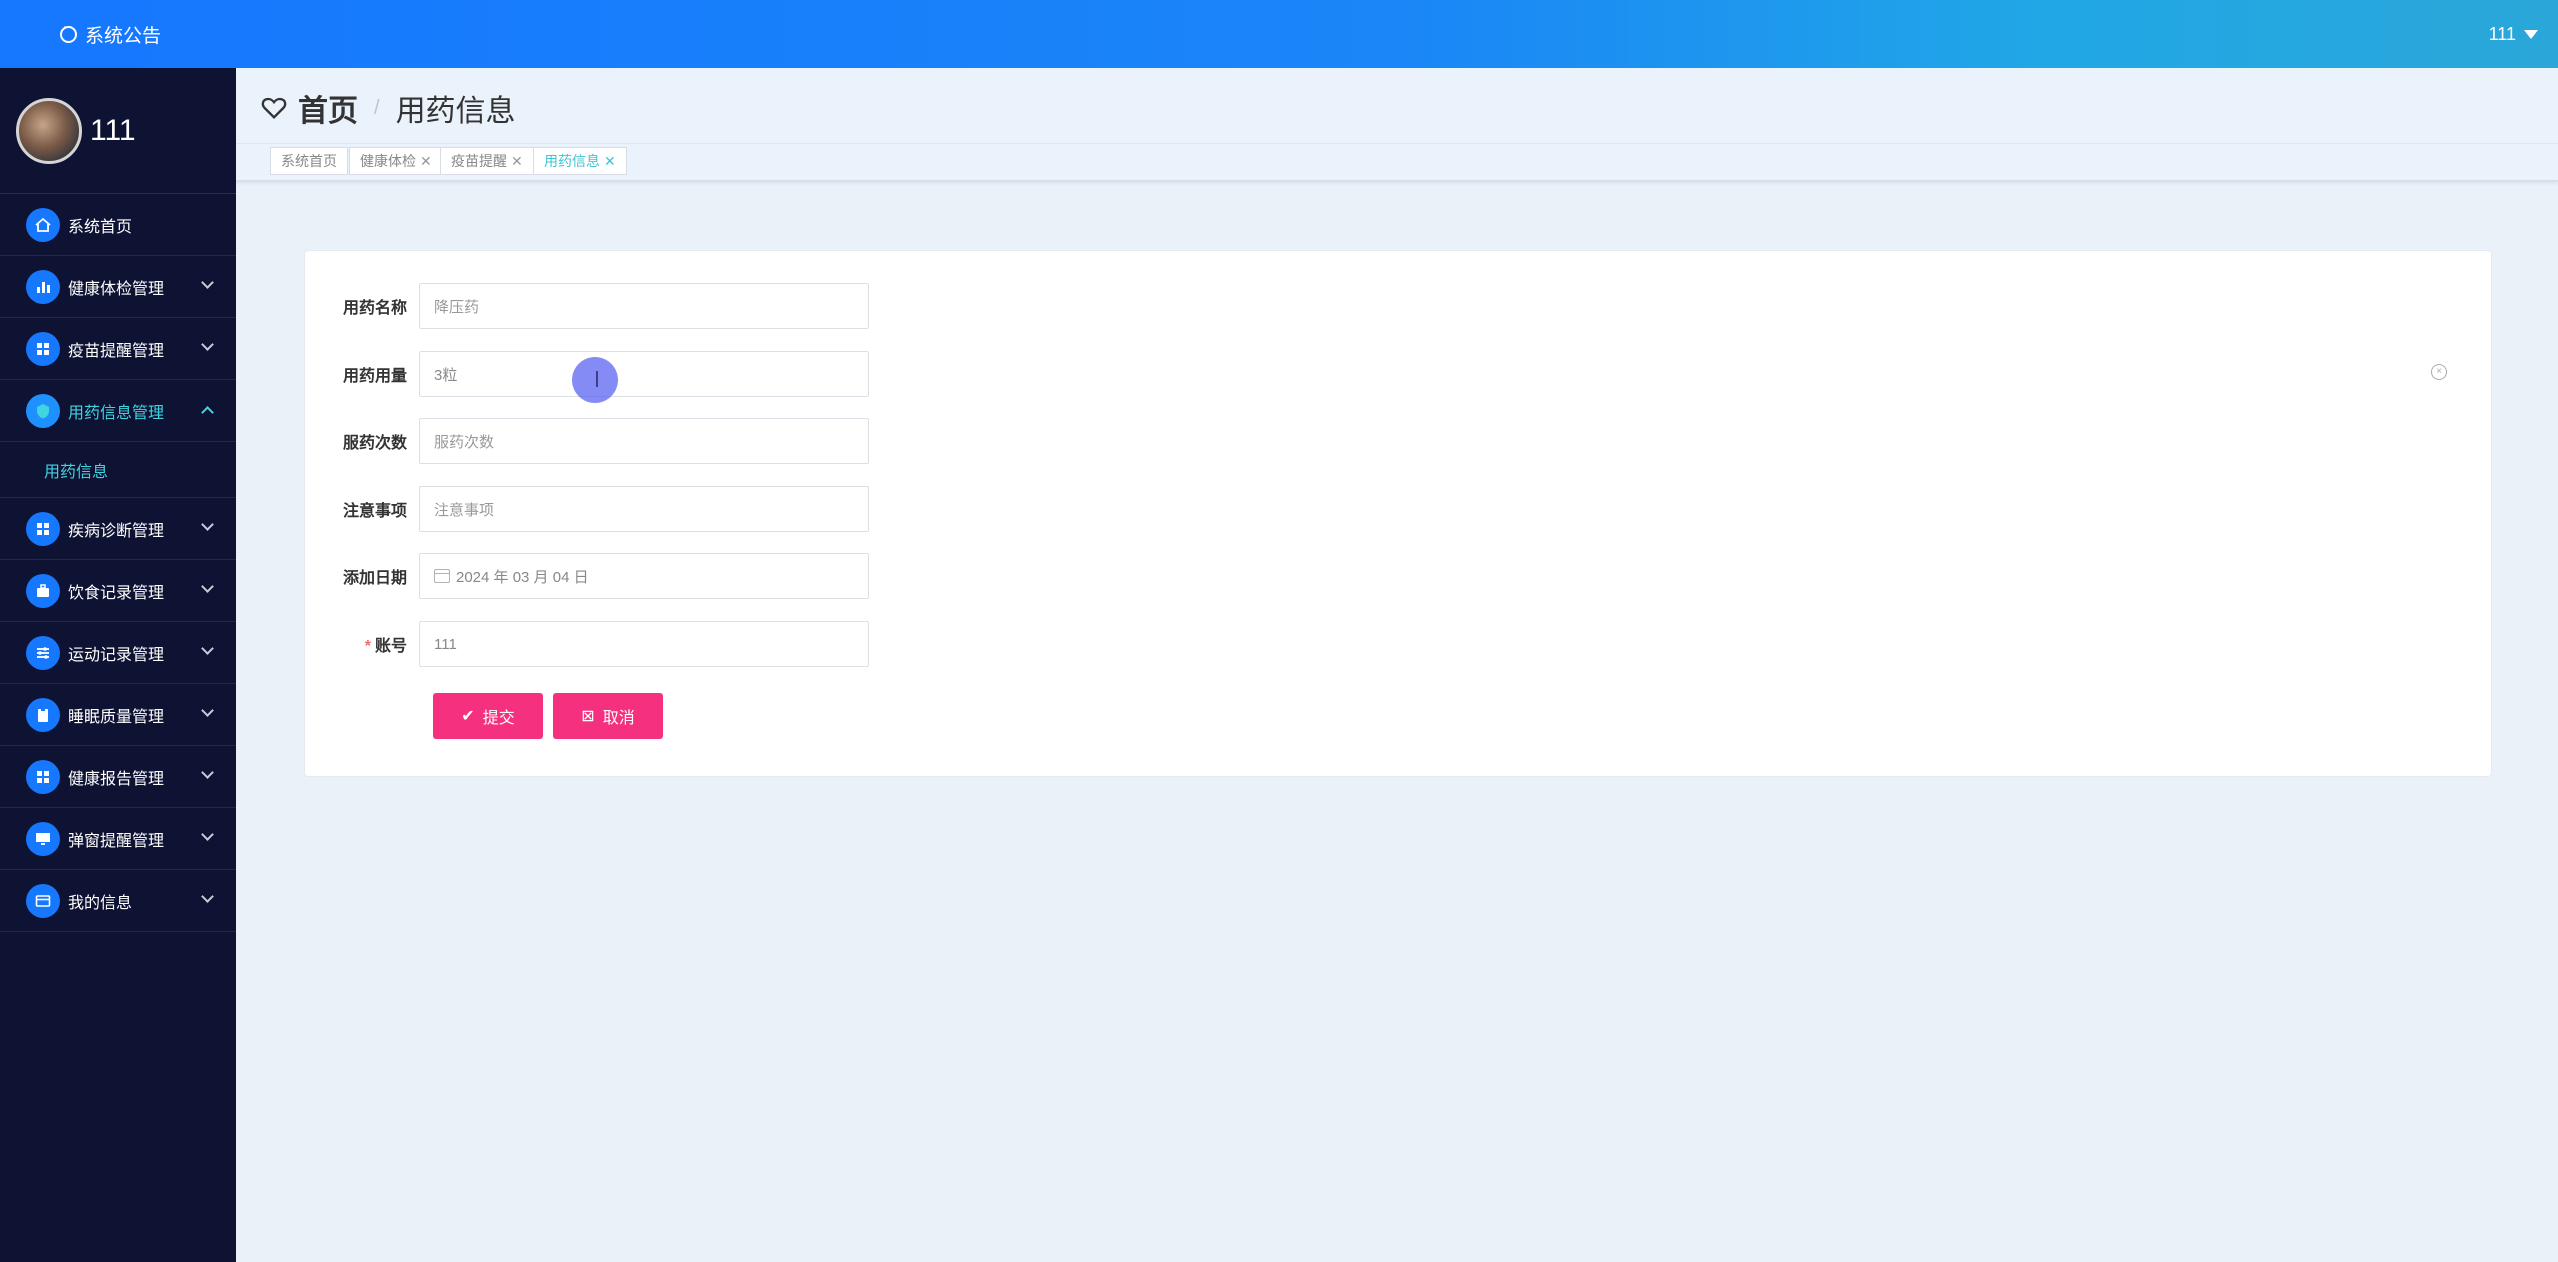 Image resolution: width=2558 pixels, height=1262 pixels. What do you see at coordinates (207, 412) in the screenshot?
I see `chevron-up-icon` at bounding box center [207, 412].